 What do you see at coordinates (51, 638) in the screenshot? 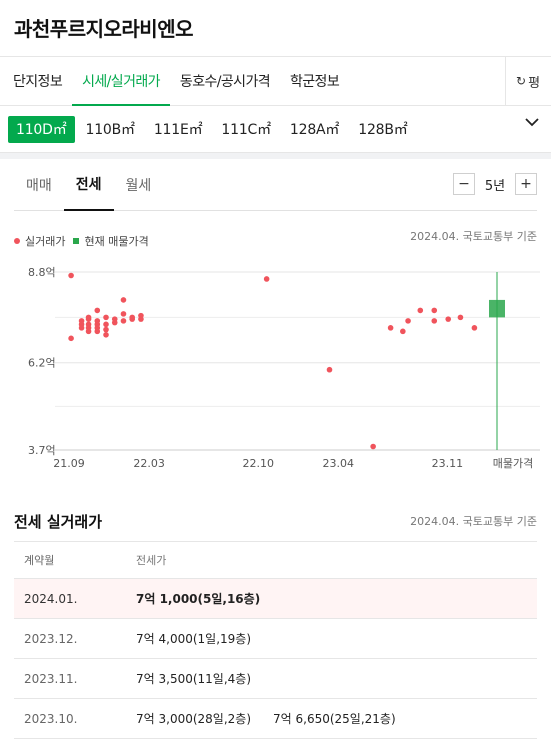
I see `deal-month: 2023.12.` at bounding box center [51, 638].